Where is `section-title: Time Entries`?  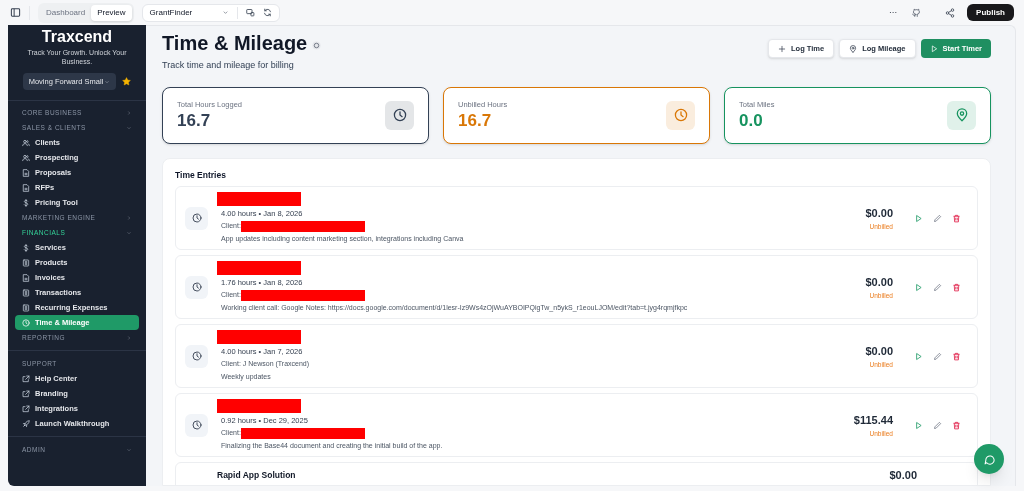
section-title: Time Entries is located at coordinates (201, 175).